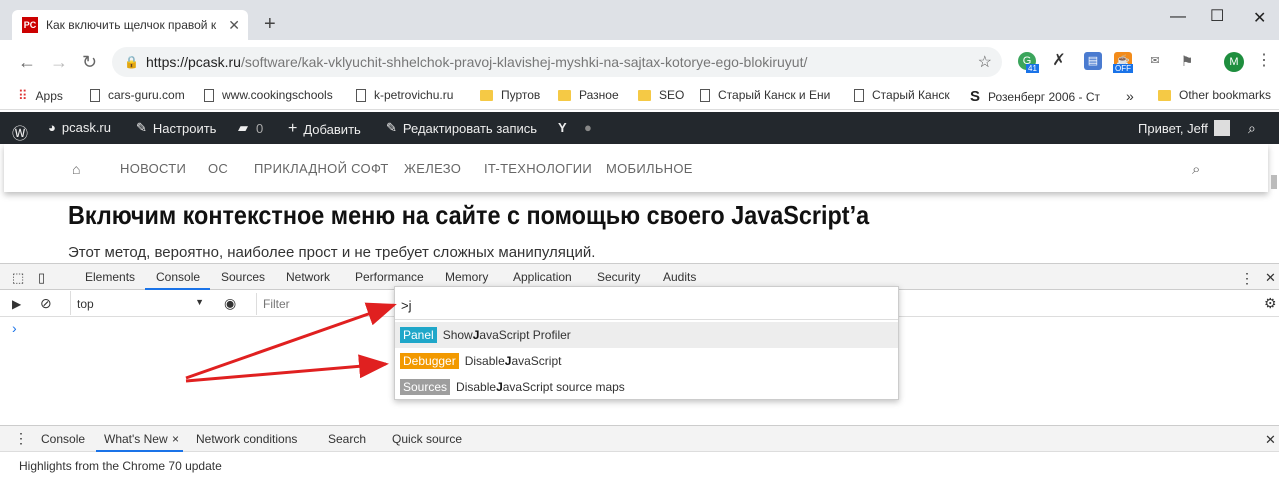  What do you see at coordinates (291, 342) in the screenshot?
I see `annotation-arrows` at bounding box center [291, 342].